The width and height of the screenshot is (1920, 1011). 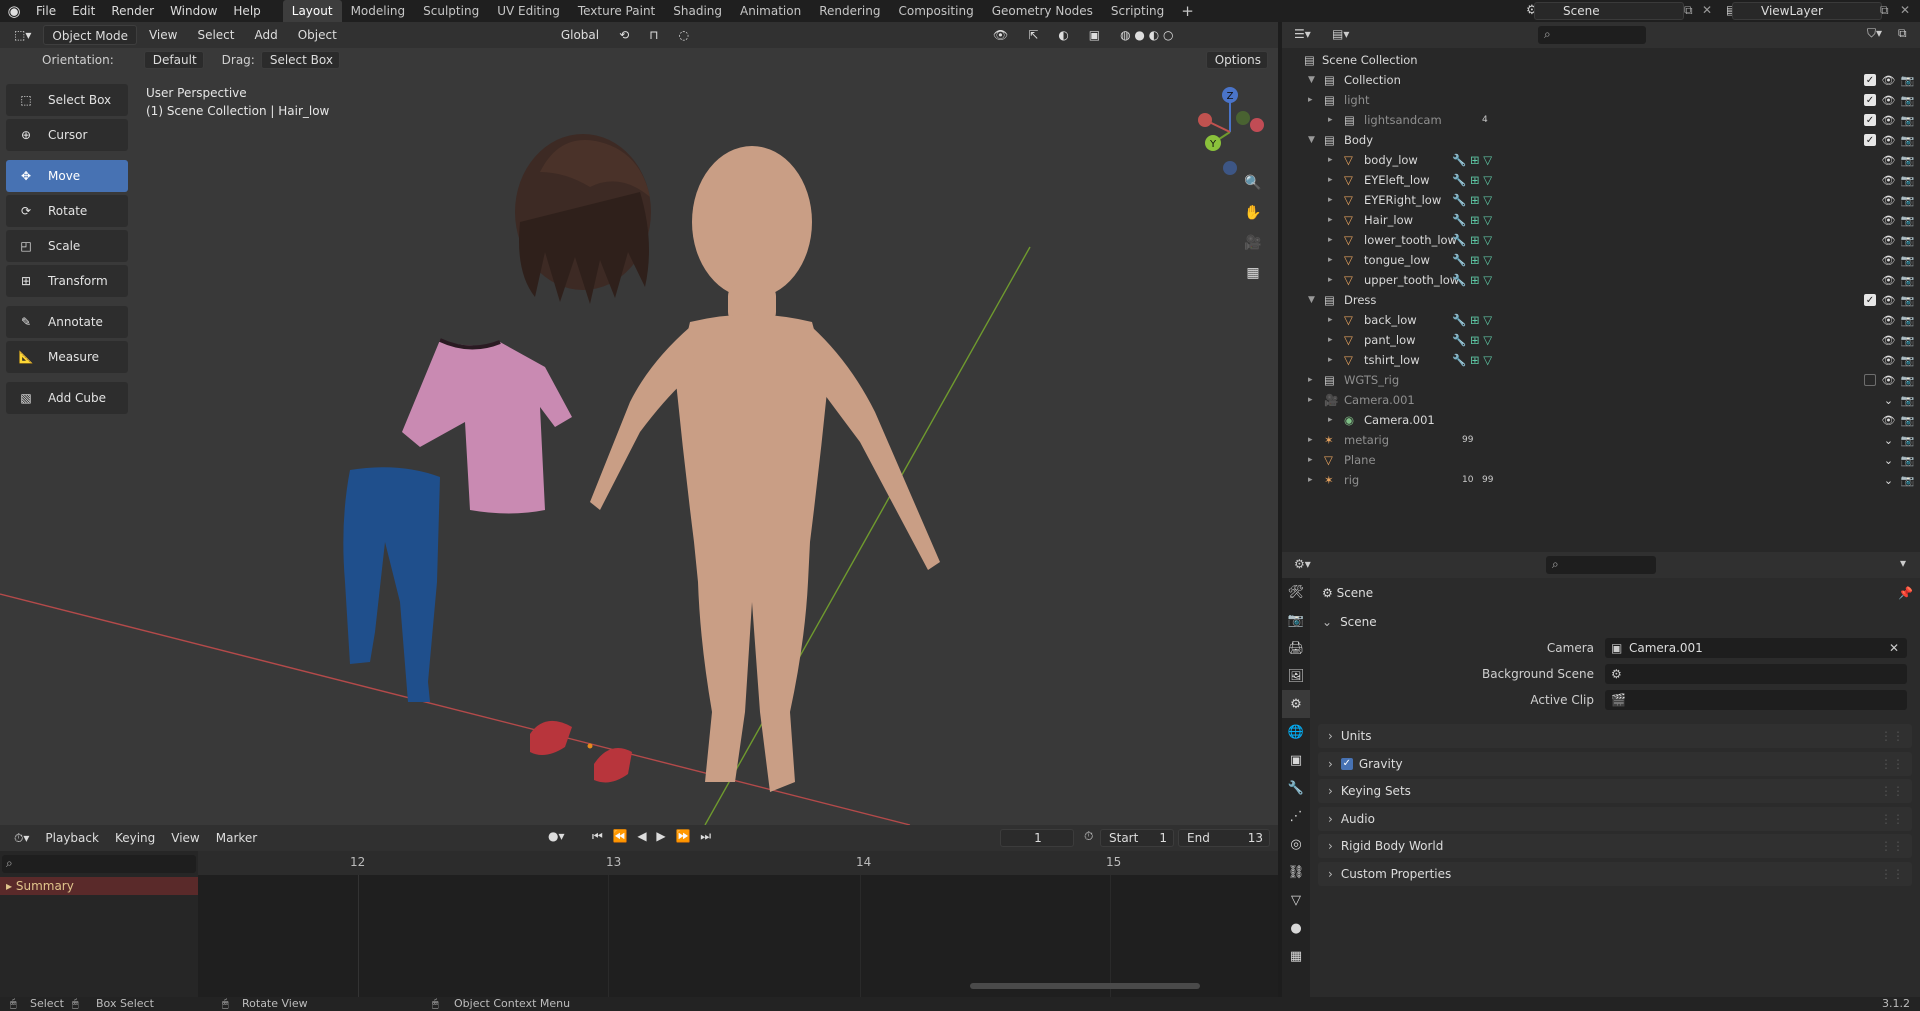 I want to click on keying-menu: Keying, so click(x=135, y=838).